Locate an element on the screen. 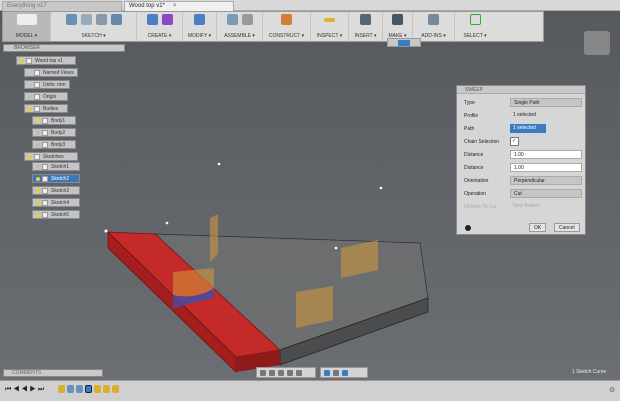 The image size is (620, 401). menu-inspect: INSPECT ▾ is located at coordinates (330, 26).